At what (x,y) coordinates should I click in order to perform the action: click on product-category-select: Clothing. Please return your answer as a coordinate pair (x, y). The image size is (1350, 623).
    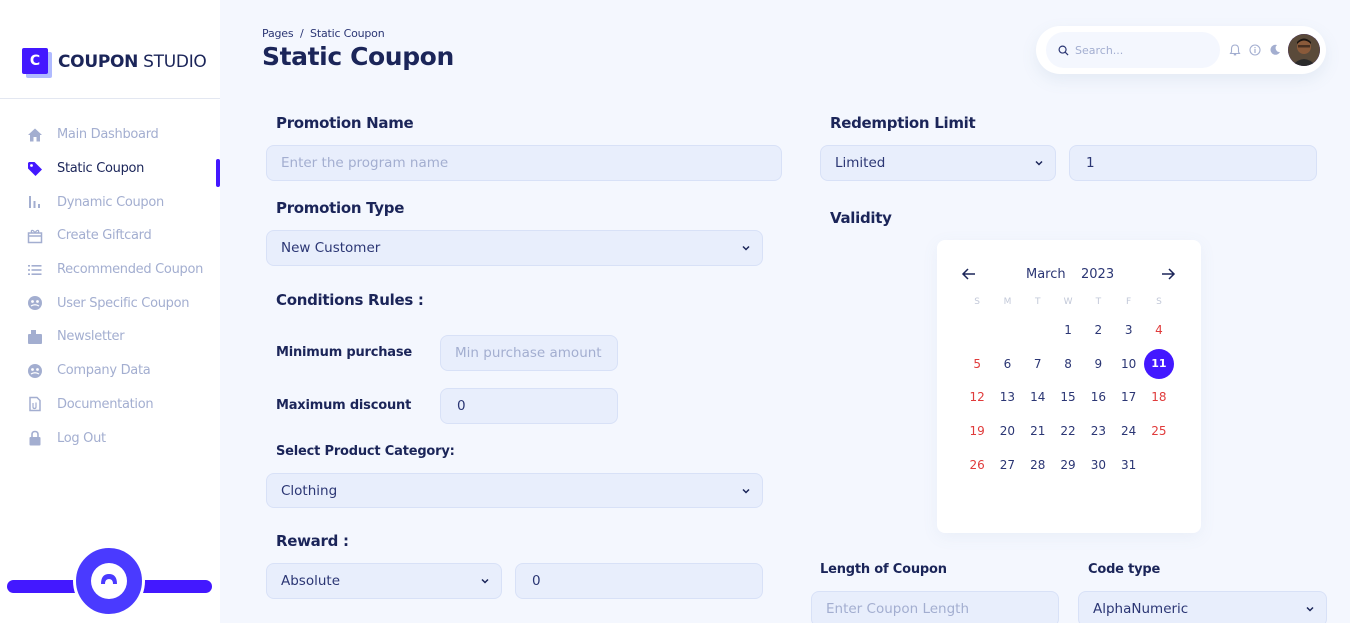
    Looking at the image, I should click on (514, 490).